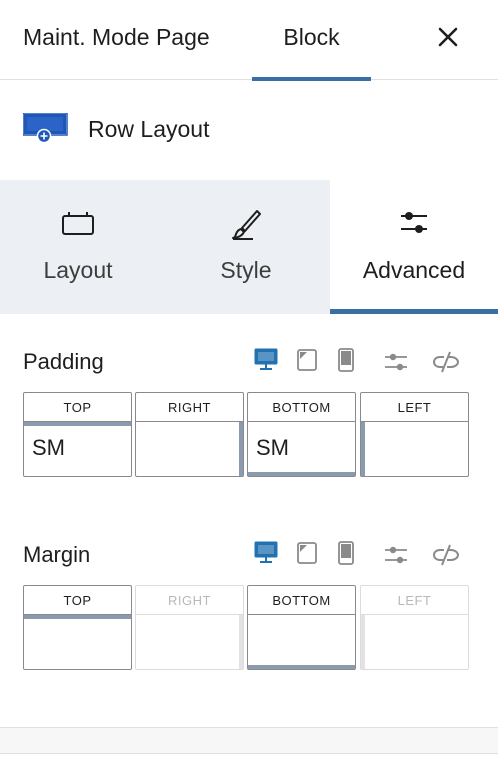  Describe the element at coordinates (77, 424) in the screenshot. I see `padding-top-indicator` at that location.